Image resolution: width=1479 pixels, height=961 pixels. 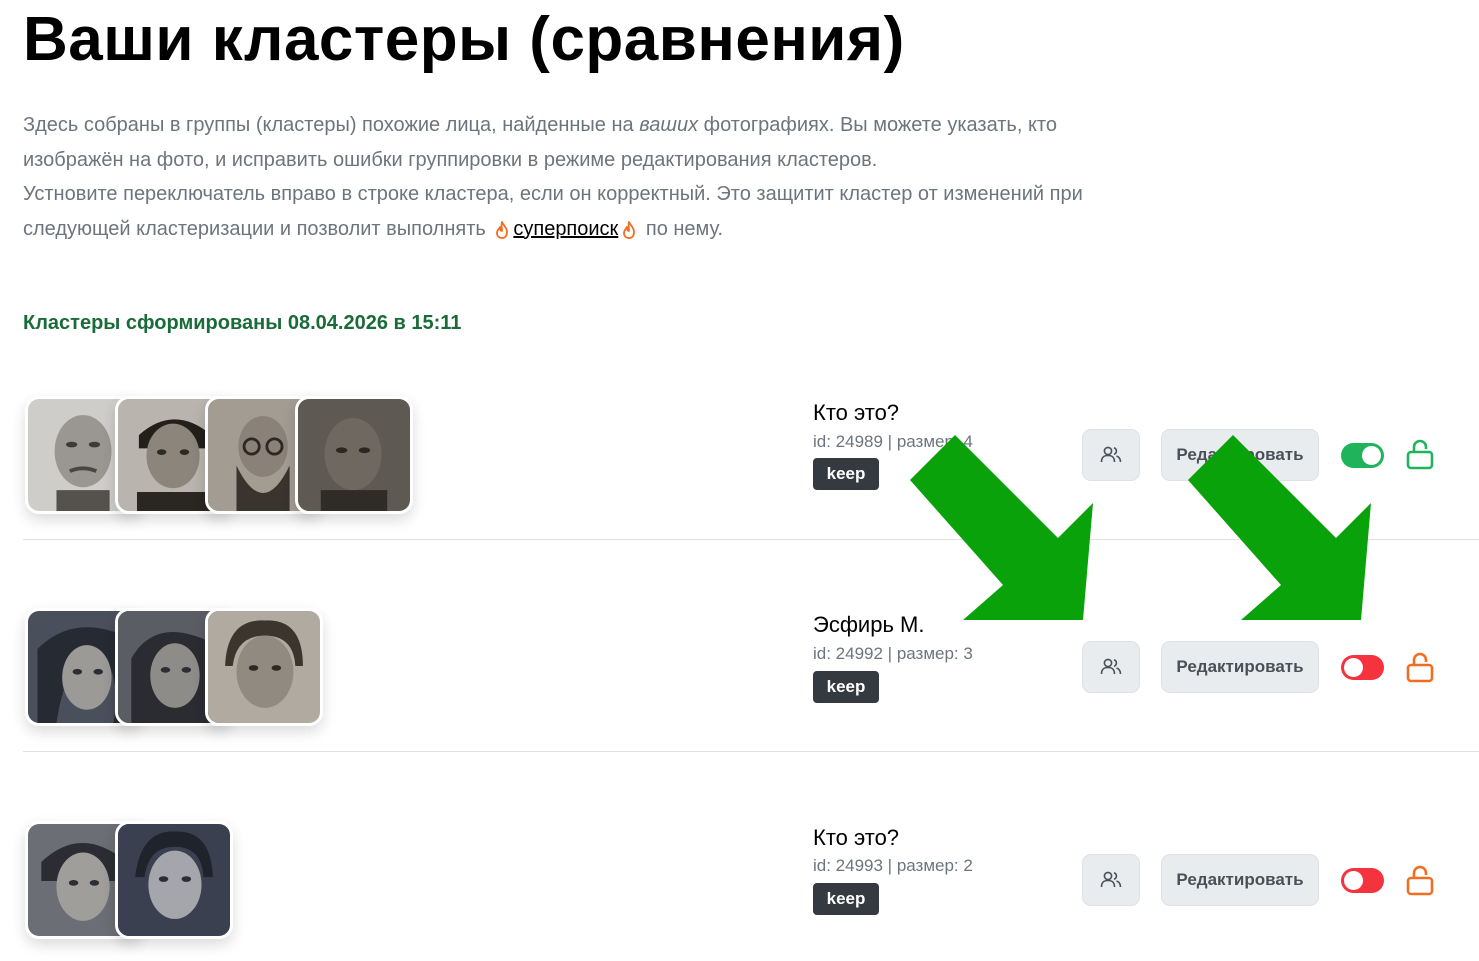 What do you see at coordinates (893, 865) in the screenshot?
I see `cluster-meta: id: 24993 | размер: 2` at bounding box center [893, 865].